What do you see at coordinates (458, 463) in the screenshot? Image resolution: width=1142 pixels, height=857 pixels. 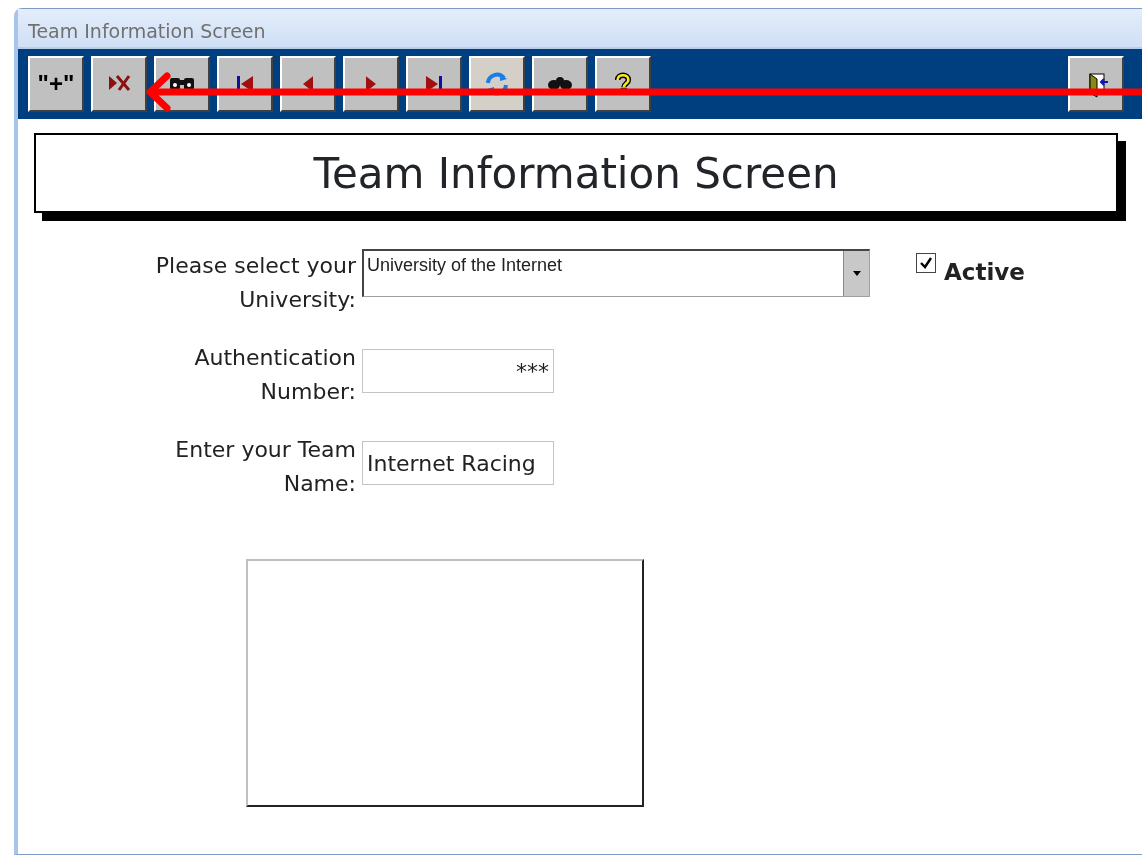 I see `team-name-field: Internet Racing` at bounding box center [458, 463].